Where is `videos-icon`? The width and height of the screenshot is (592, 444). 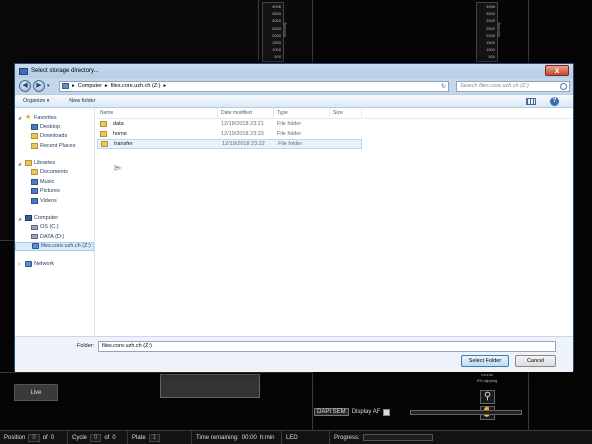 videos-icon is located at coordinates (34, 200).